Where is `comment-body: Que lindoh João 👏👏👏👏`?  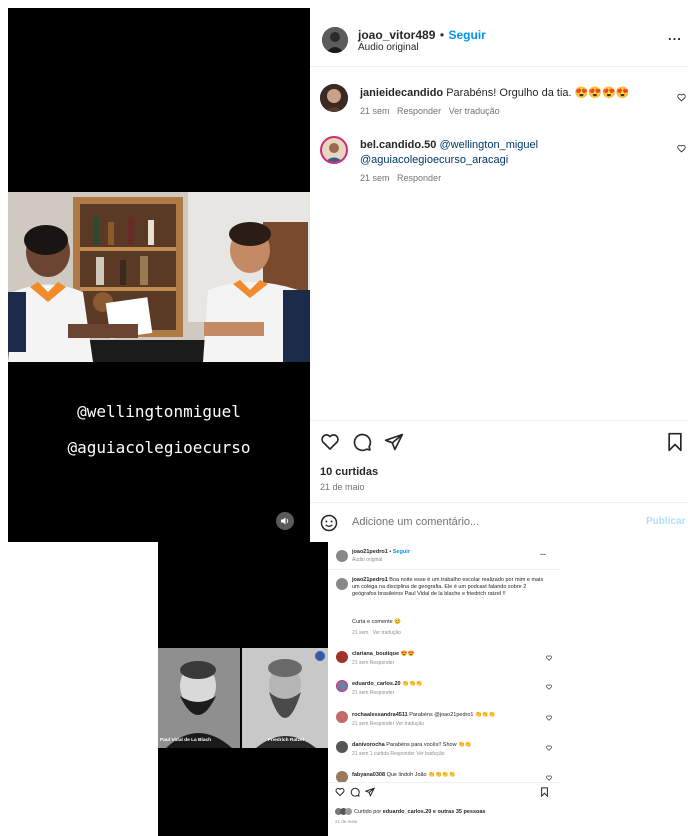
comment-body: Que lindoh João 👏👏👏👏 is located at coordinates (421, 775).